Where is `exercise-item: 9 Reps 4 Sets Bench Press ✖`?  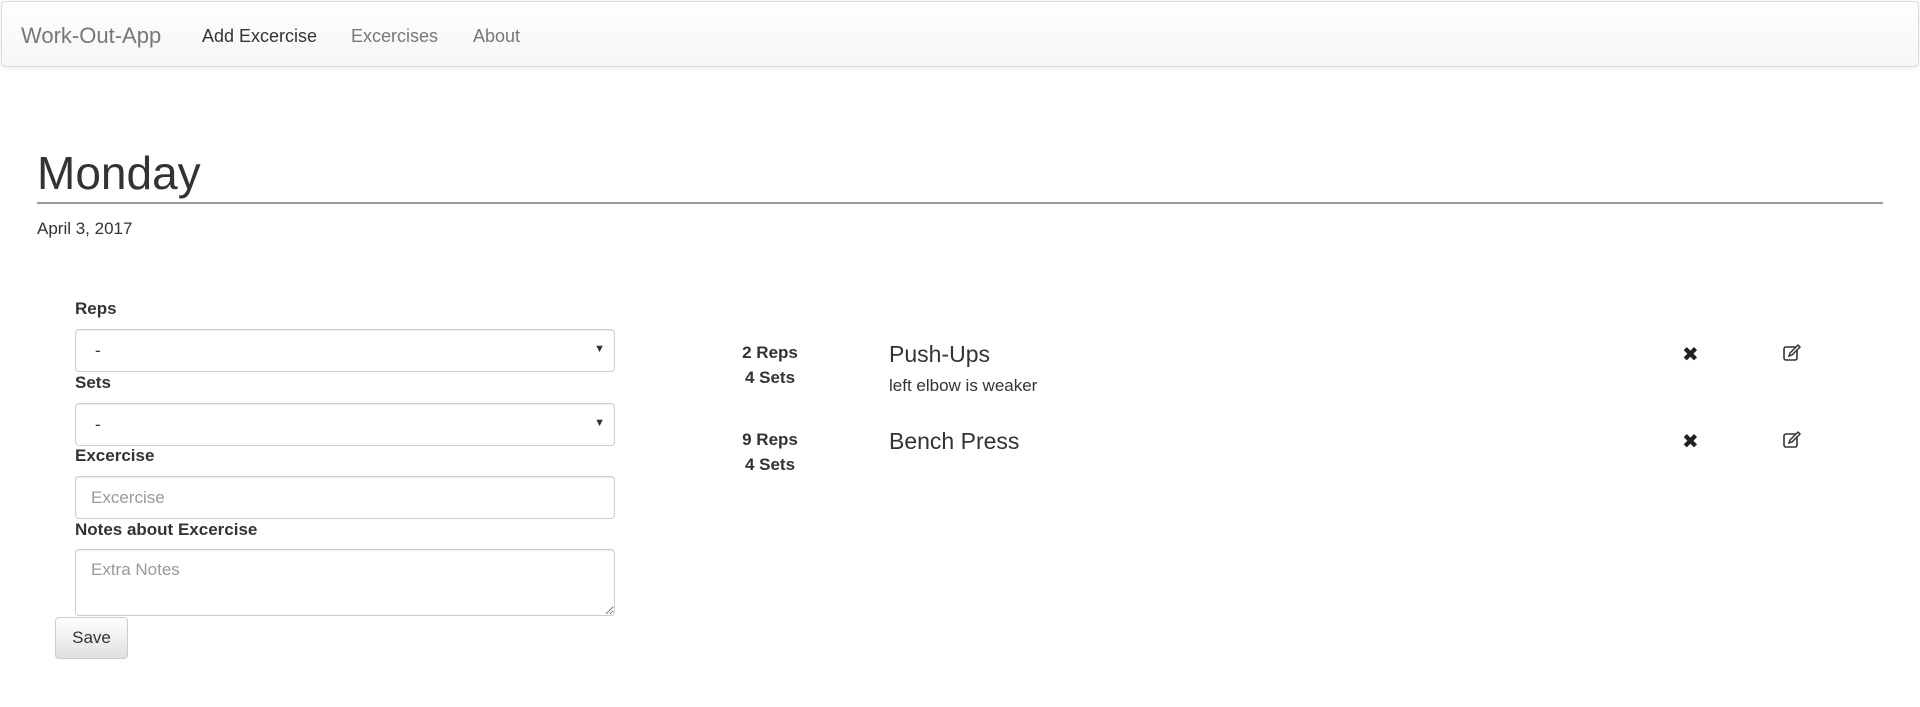
exercise-item: 9 Reps 4 Sets Bench Press ✖ is located at coordinates (960, 474).